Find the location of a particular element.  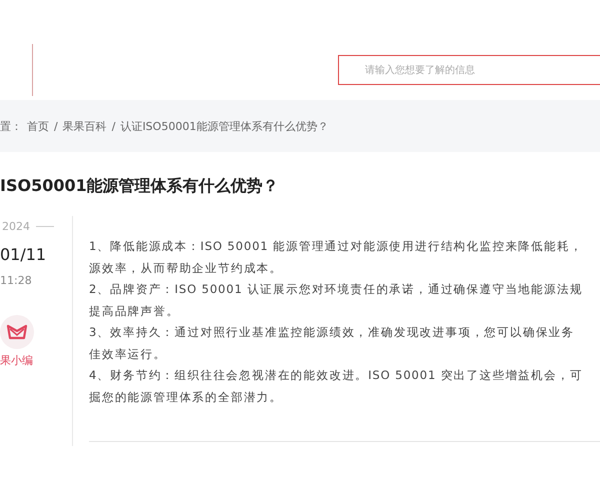

breadcrumb-link: 认证ISO50001能源管理体系有什么优势？ is located at coordinates (224, 126).